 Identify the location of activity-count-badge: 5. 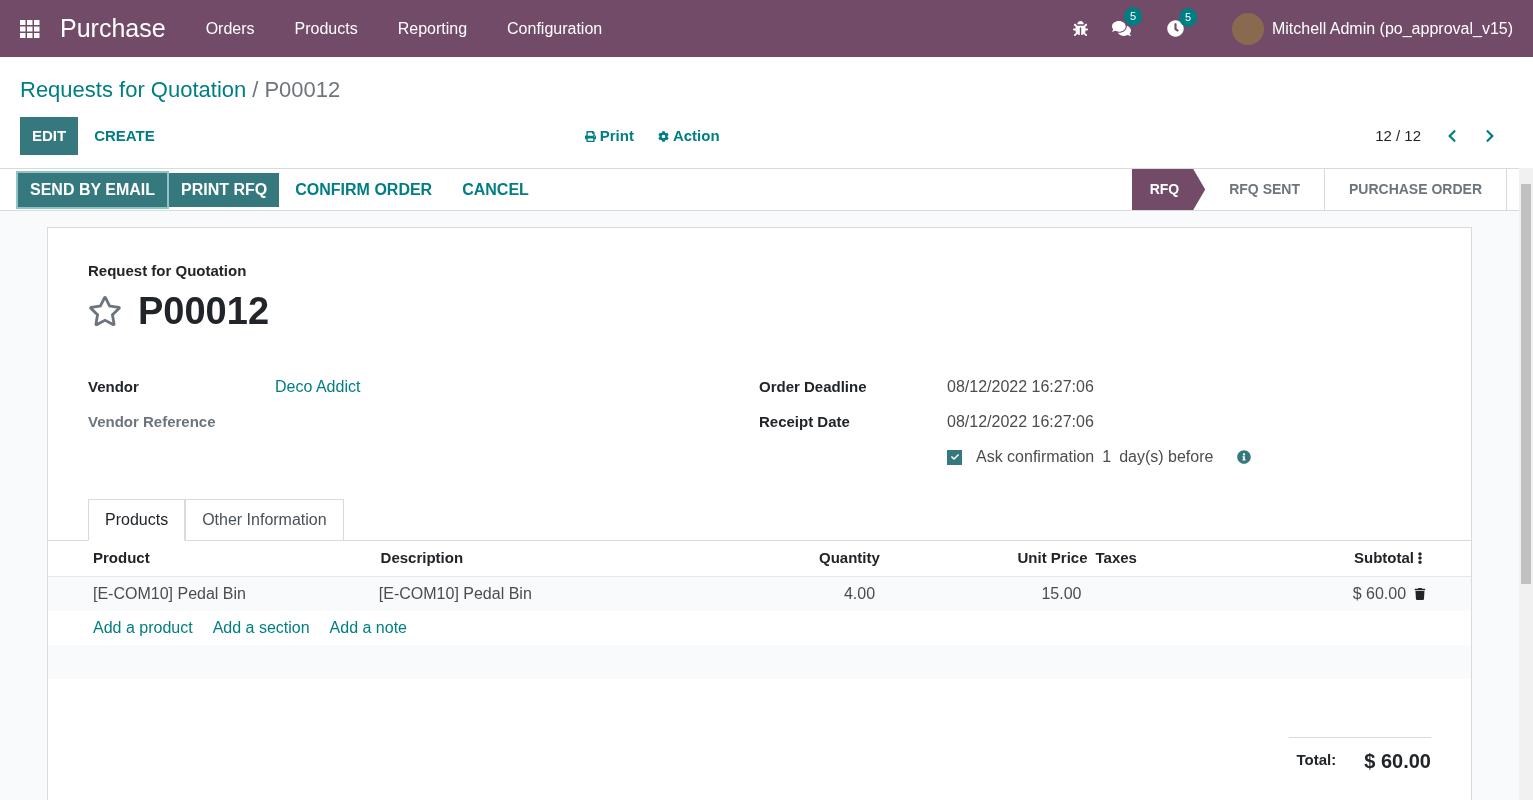
(1188, 17).